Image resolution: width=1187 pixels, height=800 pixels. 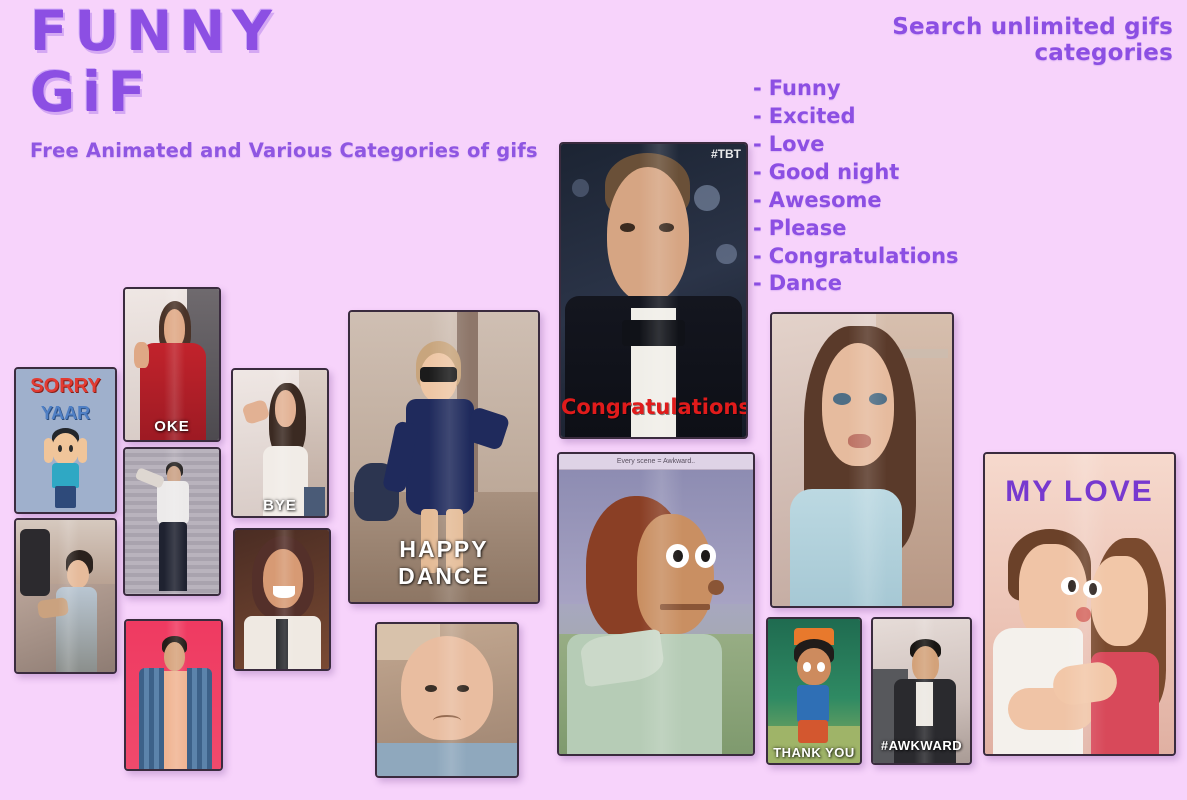 What do you see at coordinates (921, 745) in the screenshot?
I see `tile-caption: #AWKWARD` at bounding box center [921, 745].